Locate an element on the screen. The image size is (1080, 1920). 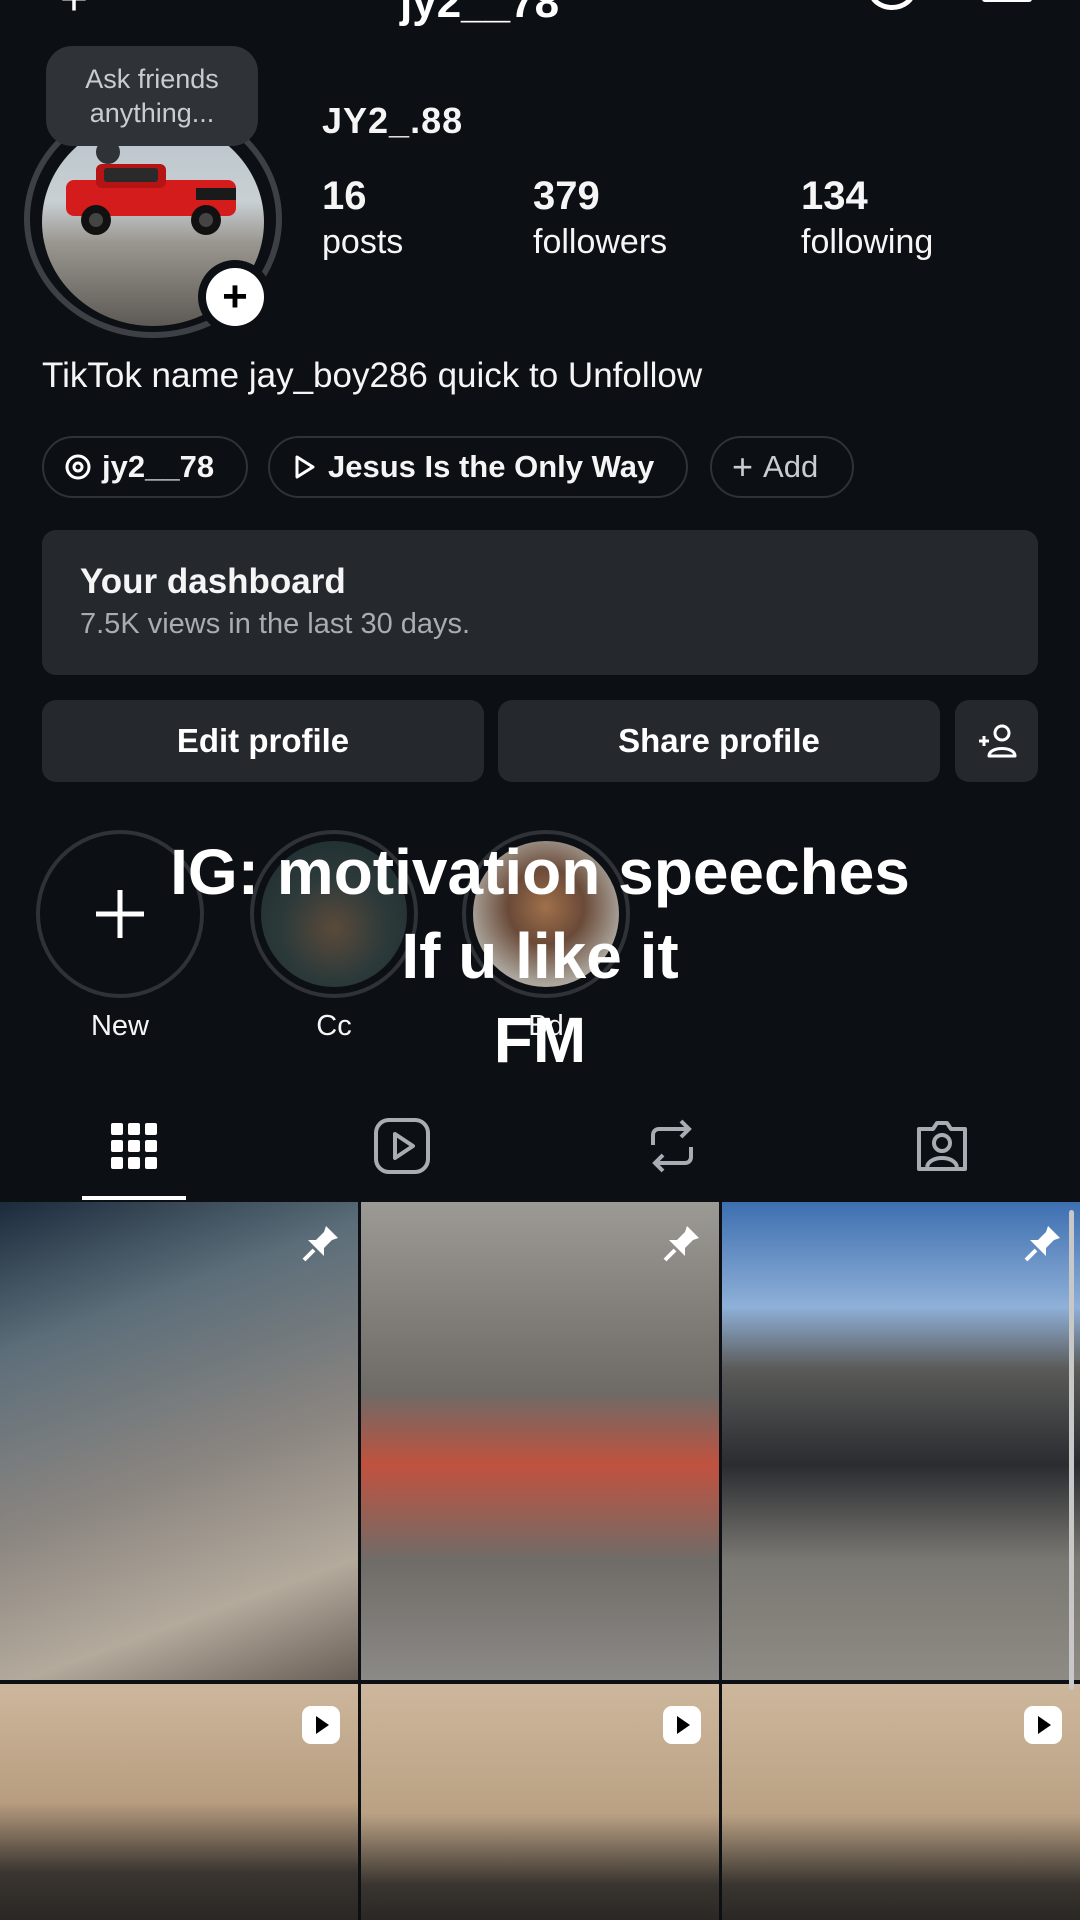
active-tab-indicator is located at coordinates (134, 1198).